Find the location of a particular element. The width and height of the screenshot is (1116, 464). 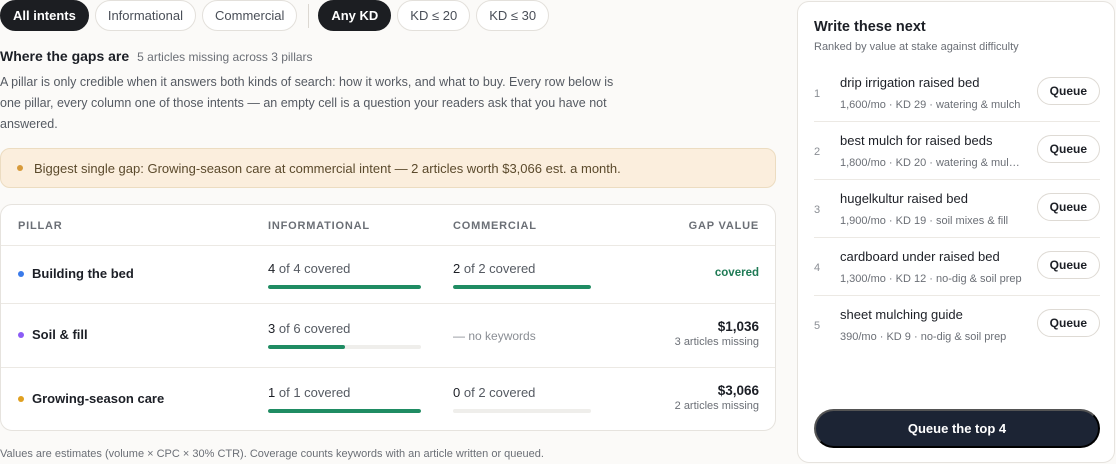

gaps-subtitle: 5 articles missing across 3 pillars is located at coordinates (225, 57).